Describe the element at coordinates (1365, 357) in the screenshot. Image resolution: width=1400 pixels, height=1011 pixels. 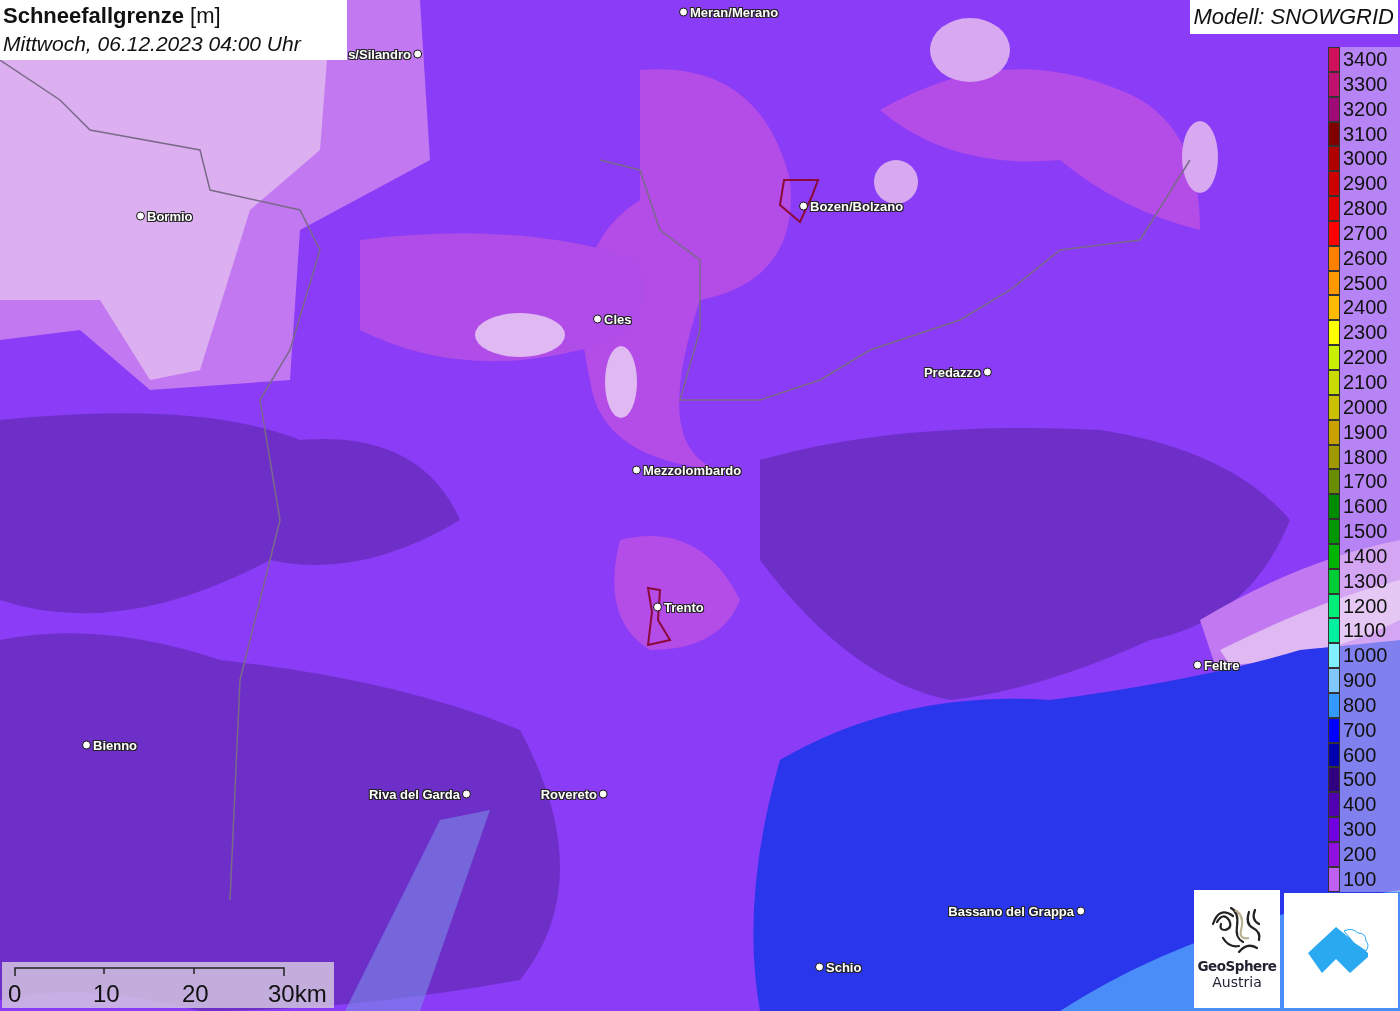
I see `legend-label: 2200` at that location.